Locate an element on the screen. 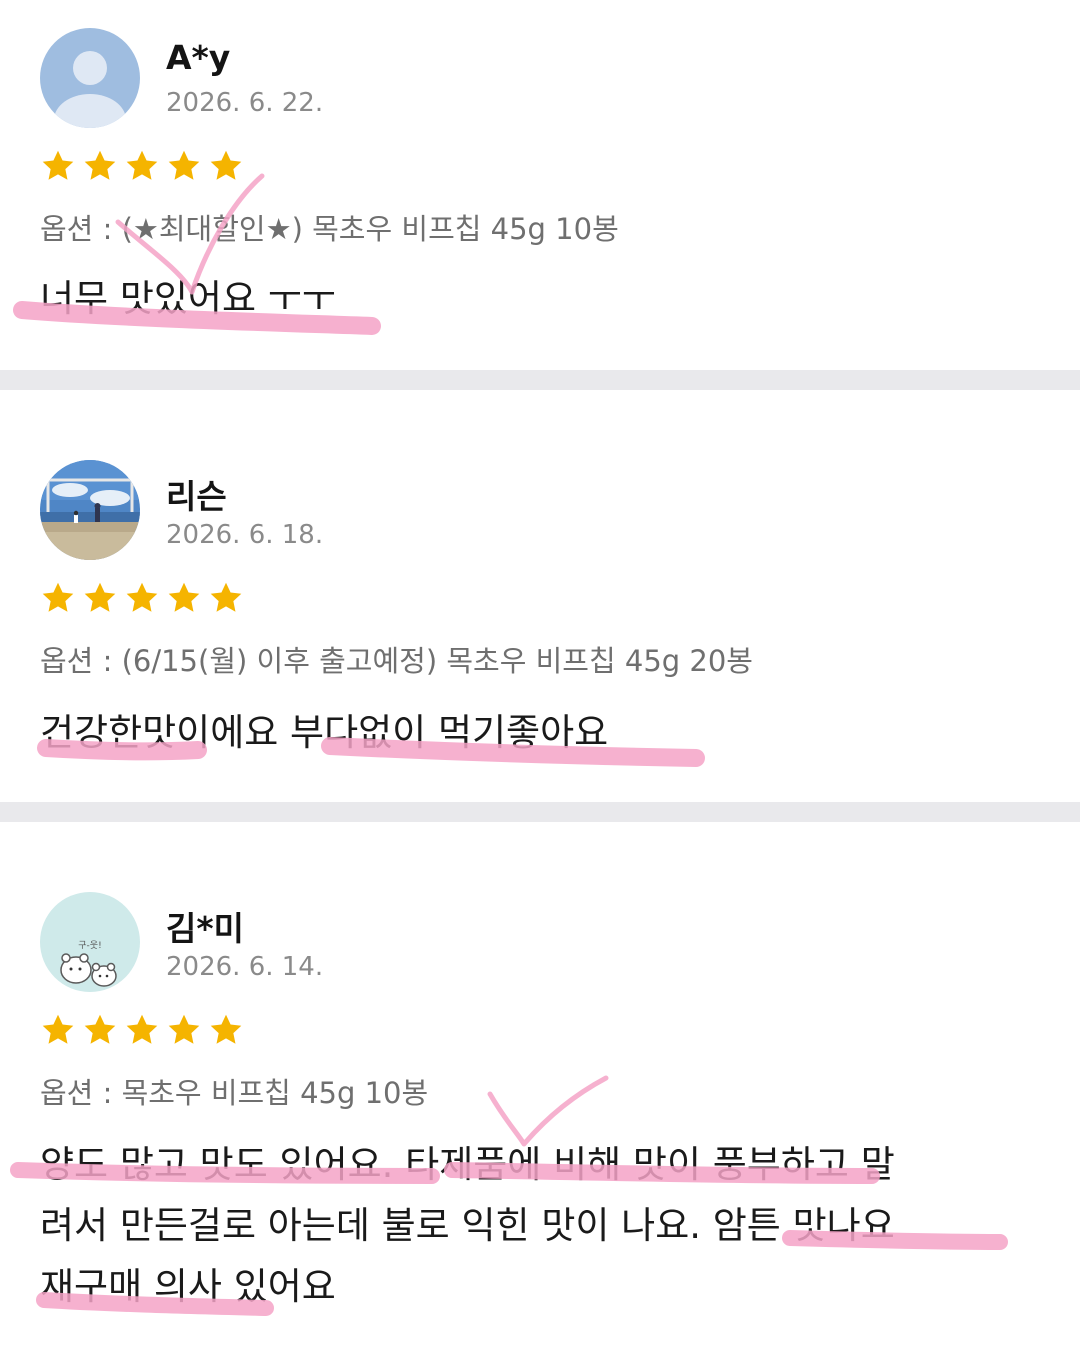  purchase-option: 옵션 : 목초우 비프칩 45g 10봉 is located at coordinates (234, 1093).